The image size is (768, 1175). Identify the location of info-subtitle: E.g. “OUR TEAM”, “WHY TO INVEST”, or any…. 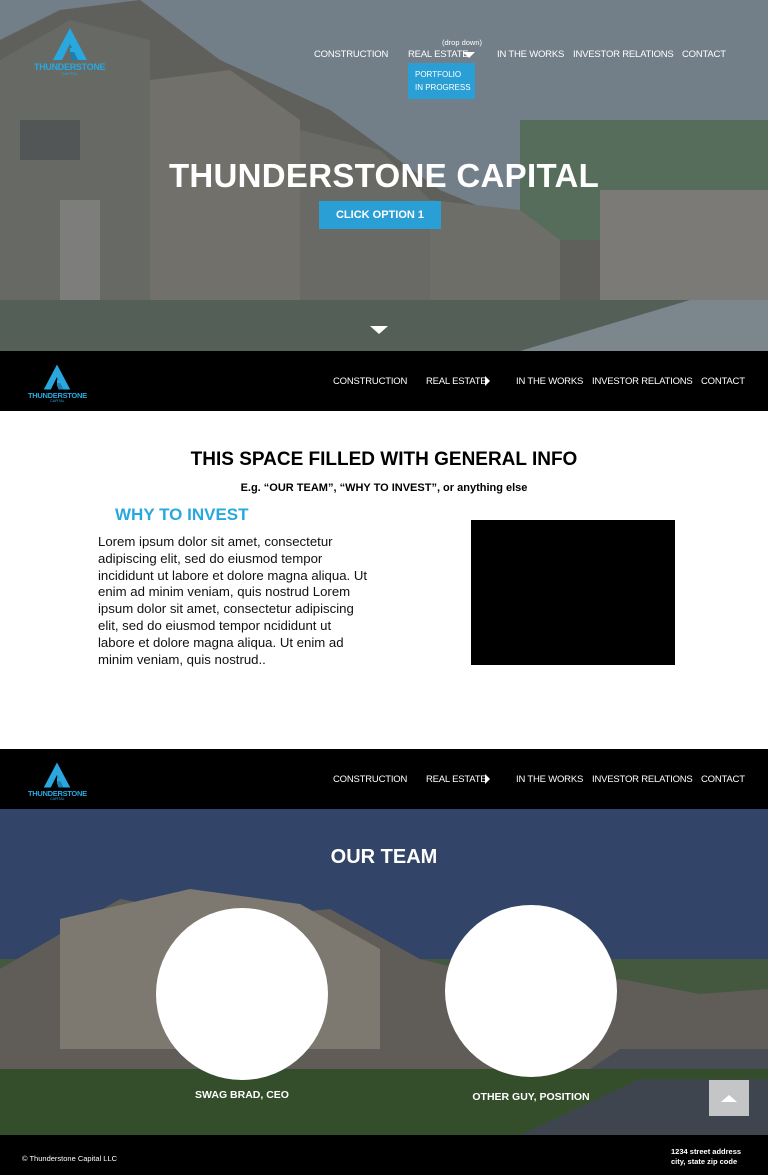
(384, 488).